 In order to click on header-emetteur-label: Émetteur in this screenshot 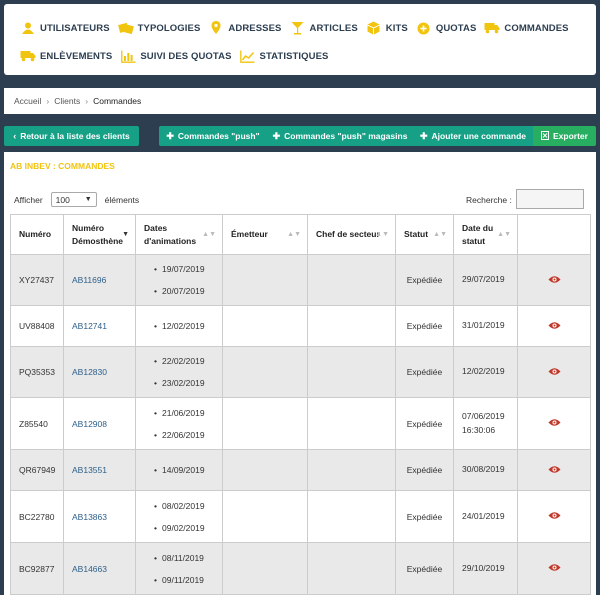, I will do `click(249, 234)`.